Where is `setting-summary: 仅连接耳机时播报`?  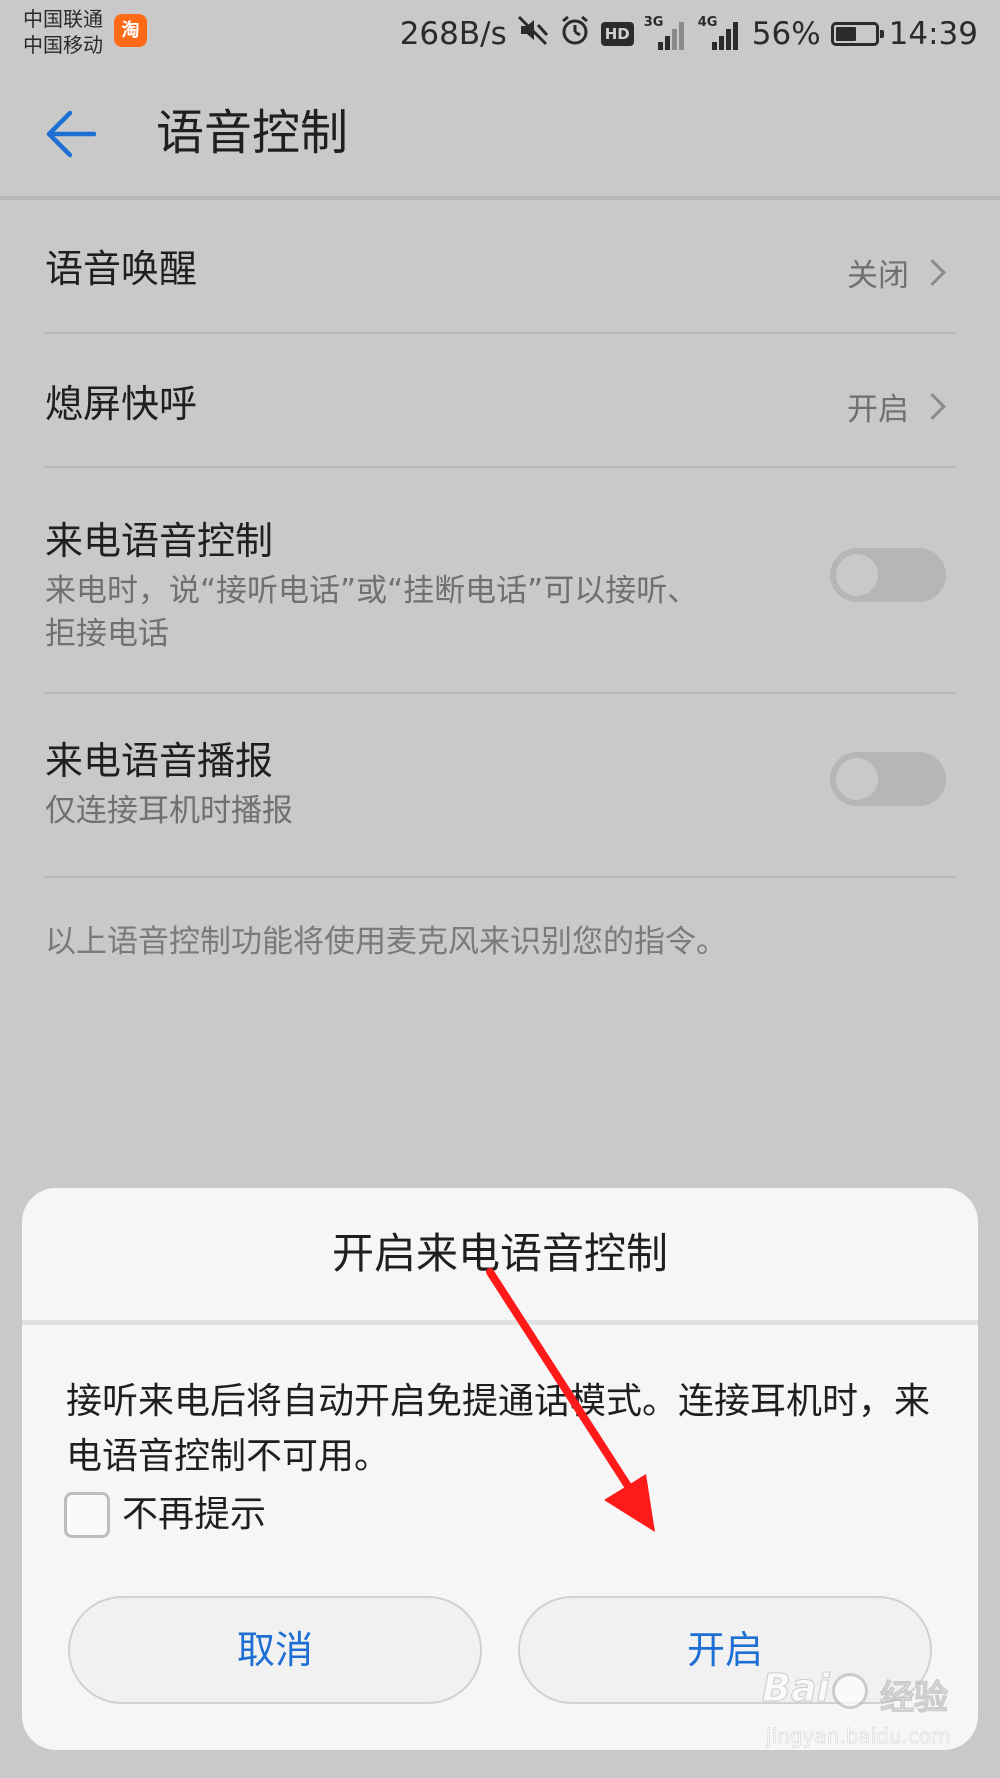 setting-summary: 仅连接耳机时播报 is located at coordinates (169, 811).